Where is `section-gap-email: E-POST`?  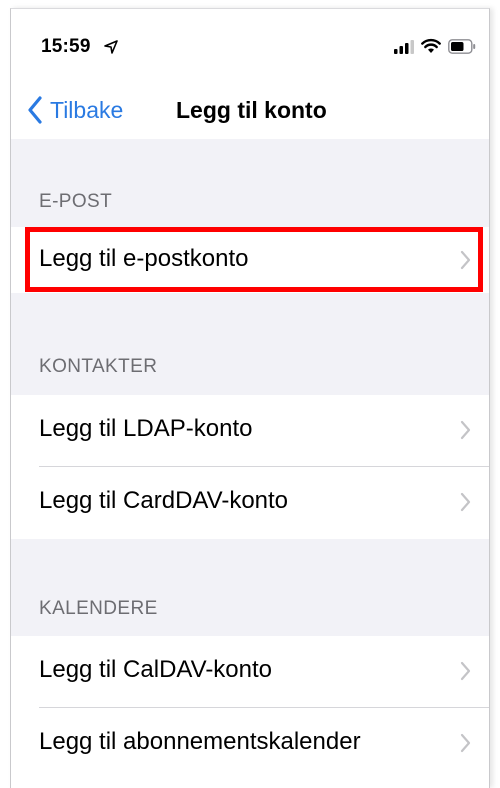 section-gap-email: E-POST is located at coordinates (250, 183).